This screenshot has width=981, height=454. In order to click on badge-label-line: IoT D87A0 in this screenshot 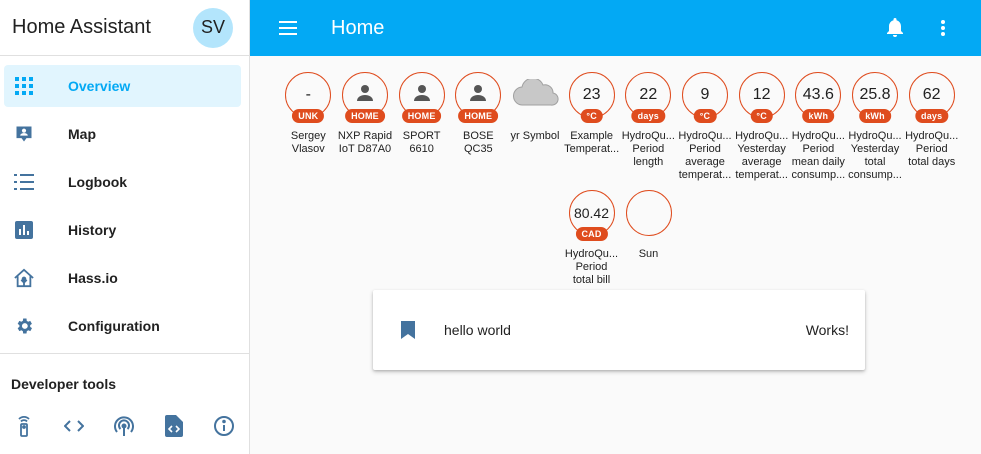, I will do `click(365, 149)`.